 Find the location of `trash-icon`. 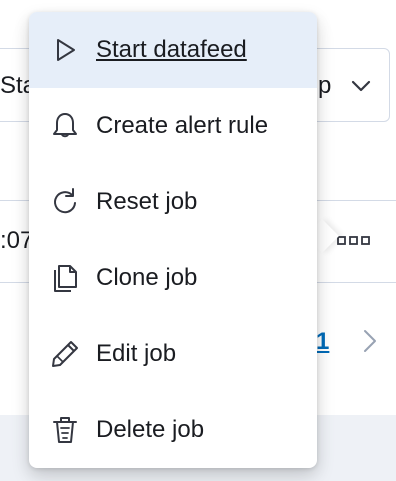

trash-icon is located at coordinates (65, 430).